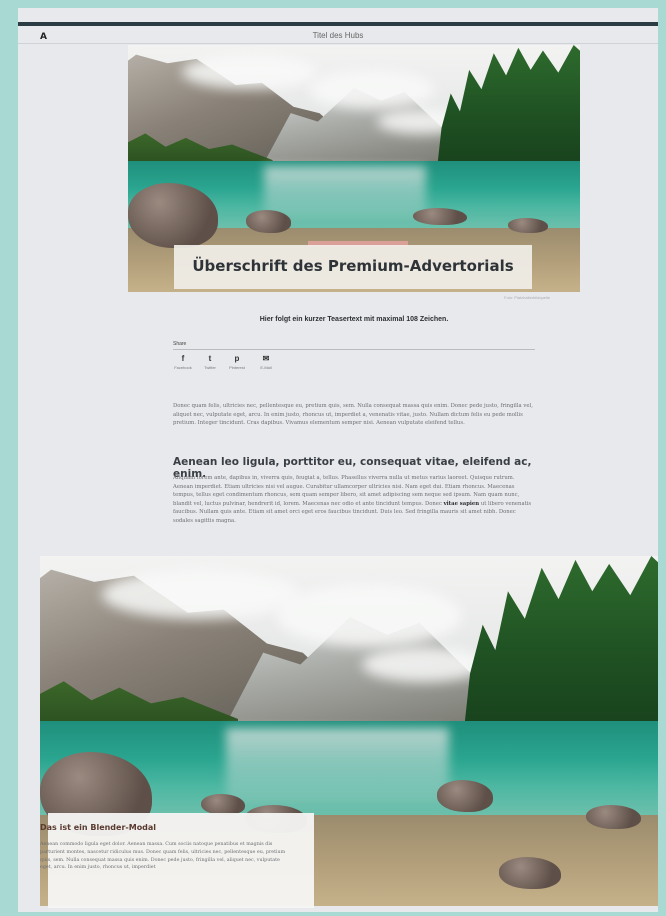 This screenshot has width=666, height=916. I want to click on share-button-facebook: f Facebook, so click(183, 362).